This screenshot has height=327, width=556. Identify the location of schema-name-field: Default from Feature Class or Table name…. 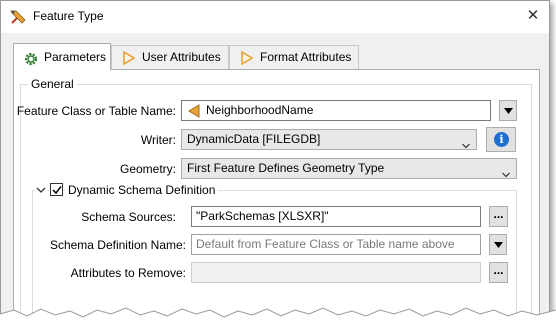
(336, 244).